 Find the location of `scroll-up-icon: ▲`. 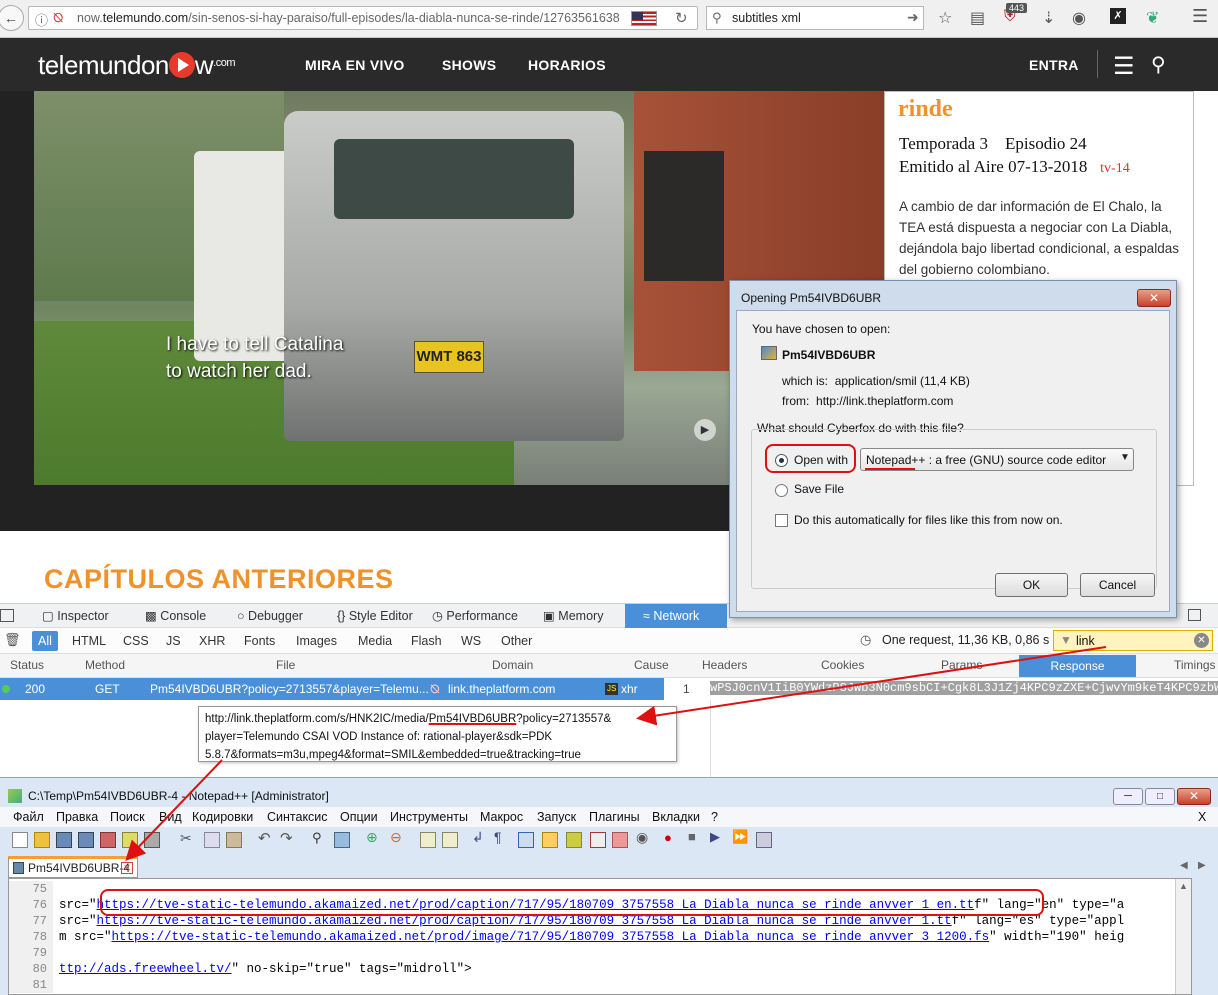

scroll-up-icon: ▲ is located at coordinates (1183, 886).